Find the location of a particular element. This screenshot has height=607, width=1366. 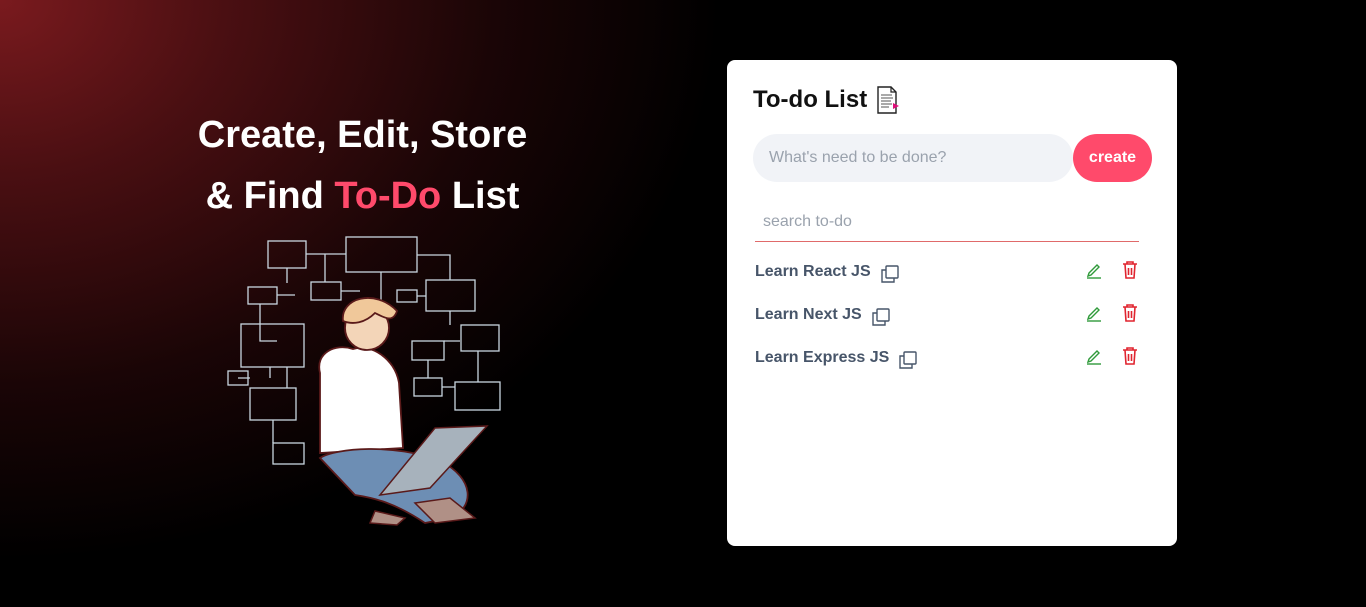

card-title: To-do List is located at coordinates (826, 100).